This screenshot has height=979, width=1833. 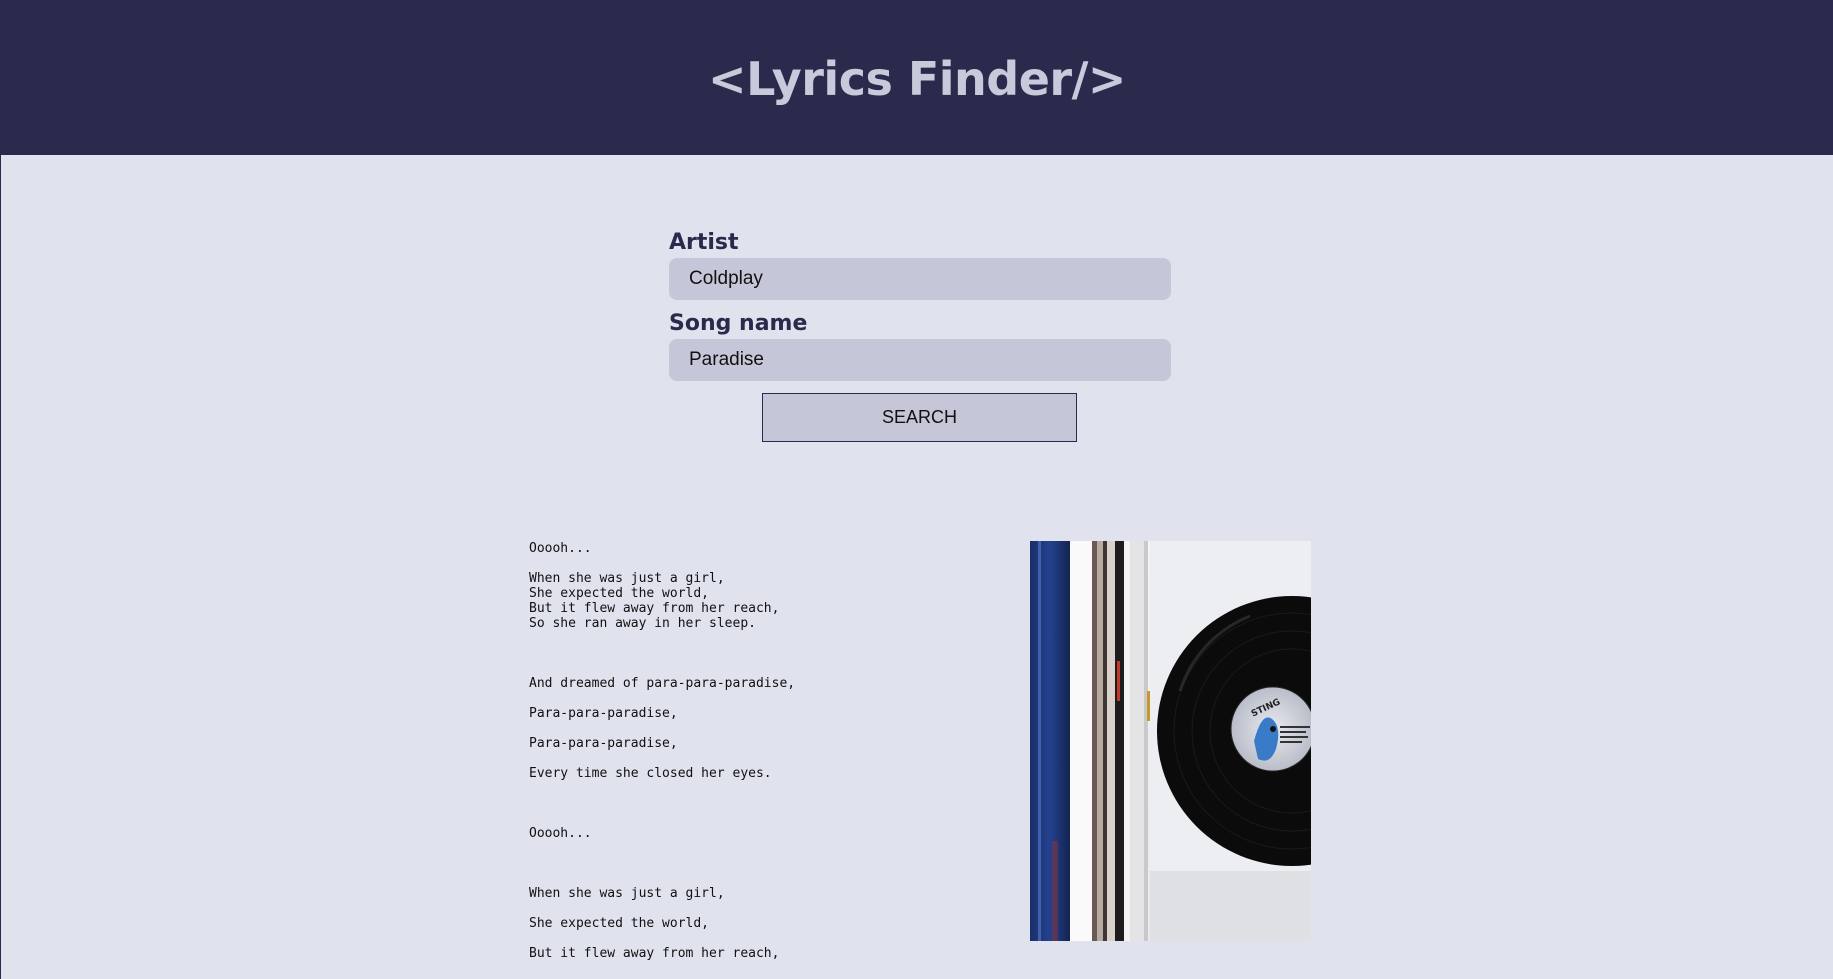 I want to click on lyrics-line: And dreamed of para-para-paradise,, so click(x=662, y=683).